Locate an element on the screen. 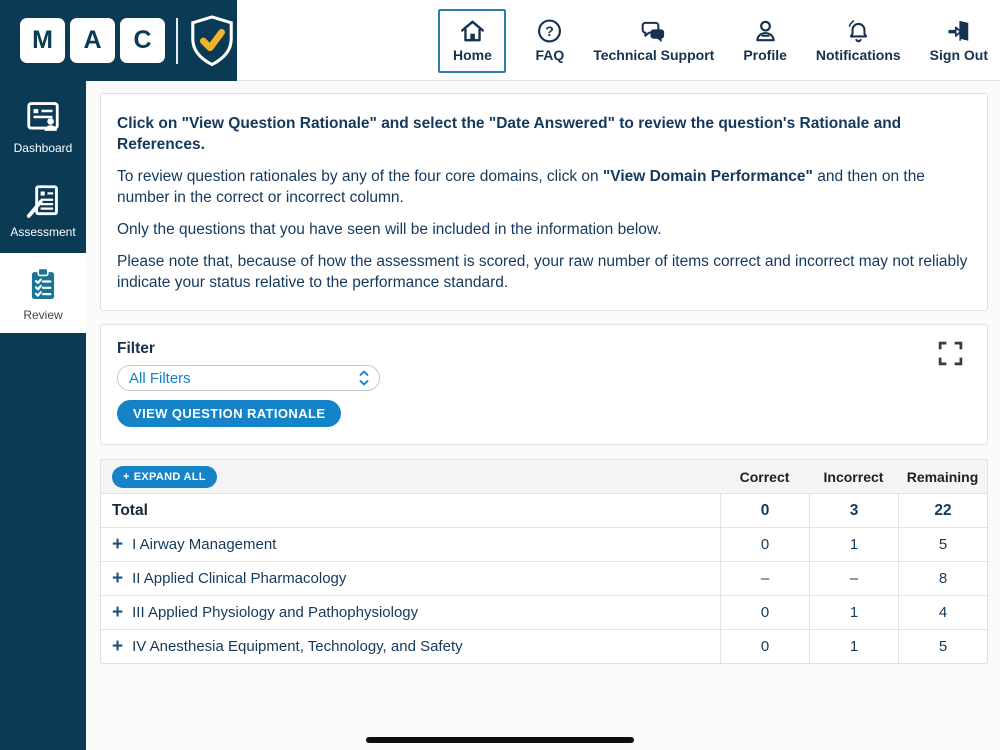 The height and width of the screenshot is (750, 1000). table-row: + I Airway Management 0 1 5 is located at coordinates (544, 544).